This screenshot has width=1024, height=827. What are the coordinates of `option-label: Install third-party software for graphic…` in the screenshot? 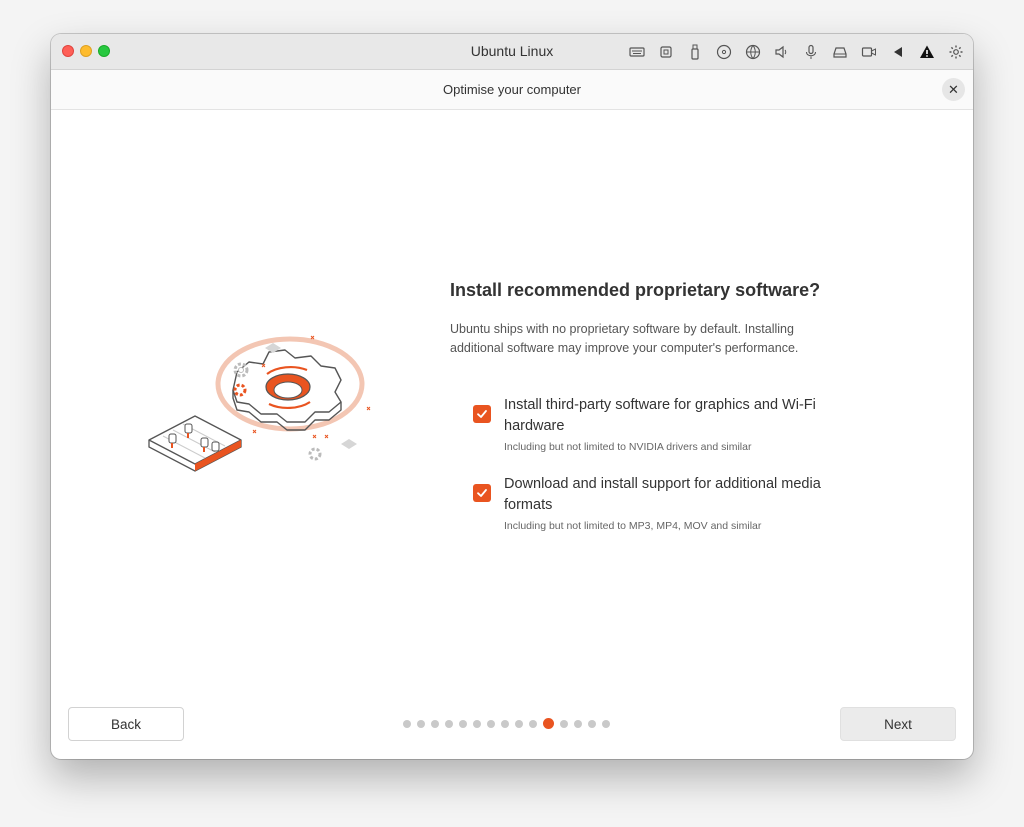 It's located at (674, 416).